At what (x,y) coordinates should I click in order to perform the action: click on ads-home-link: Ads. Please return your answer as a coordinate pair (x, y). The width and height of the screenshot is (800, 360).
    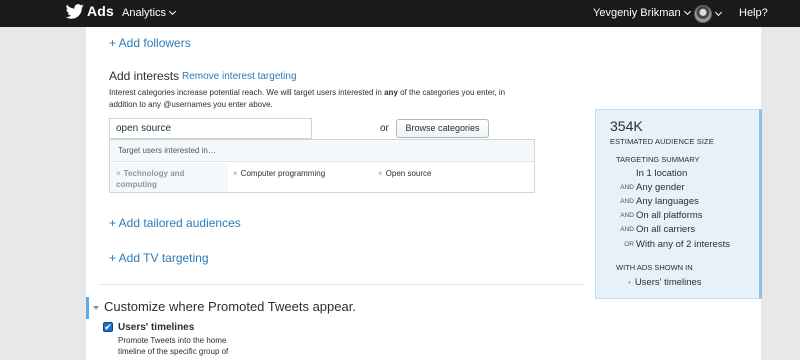
    Looking at the image, I should click on (90, 11).